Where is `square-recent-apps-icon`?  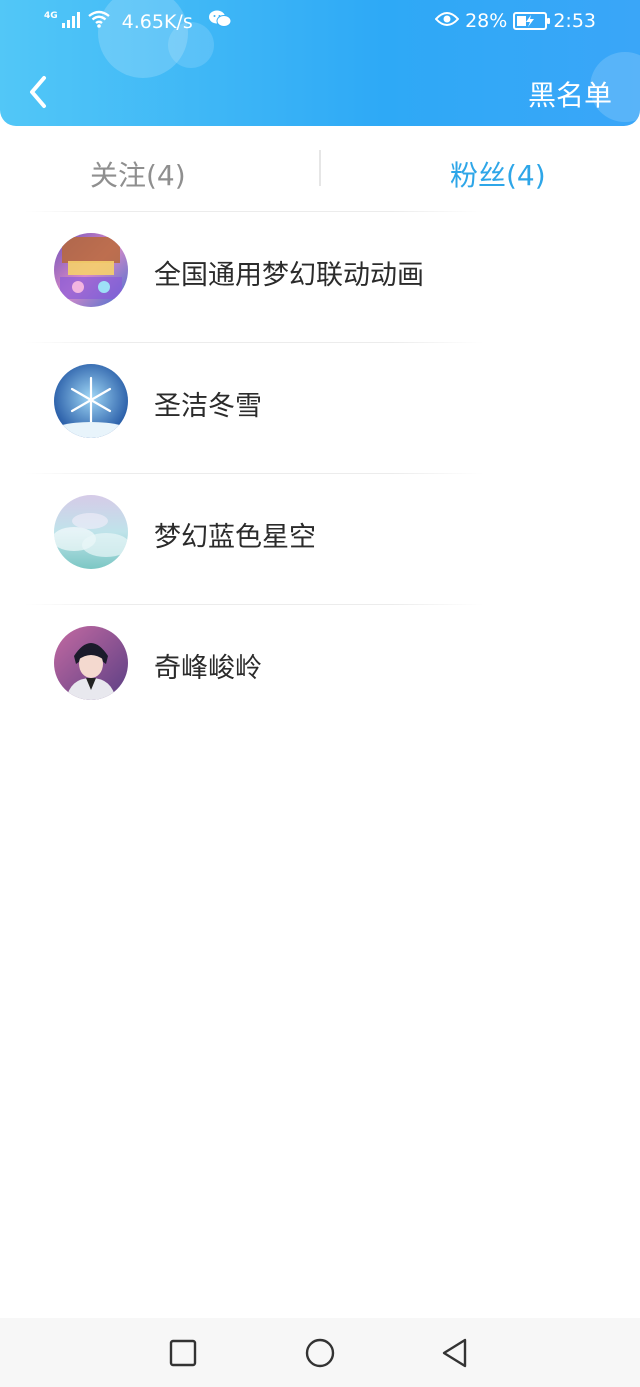 square-recent-apps-icon is located at coordinates (183, 1353).